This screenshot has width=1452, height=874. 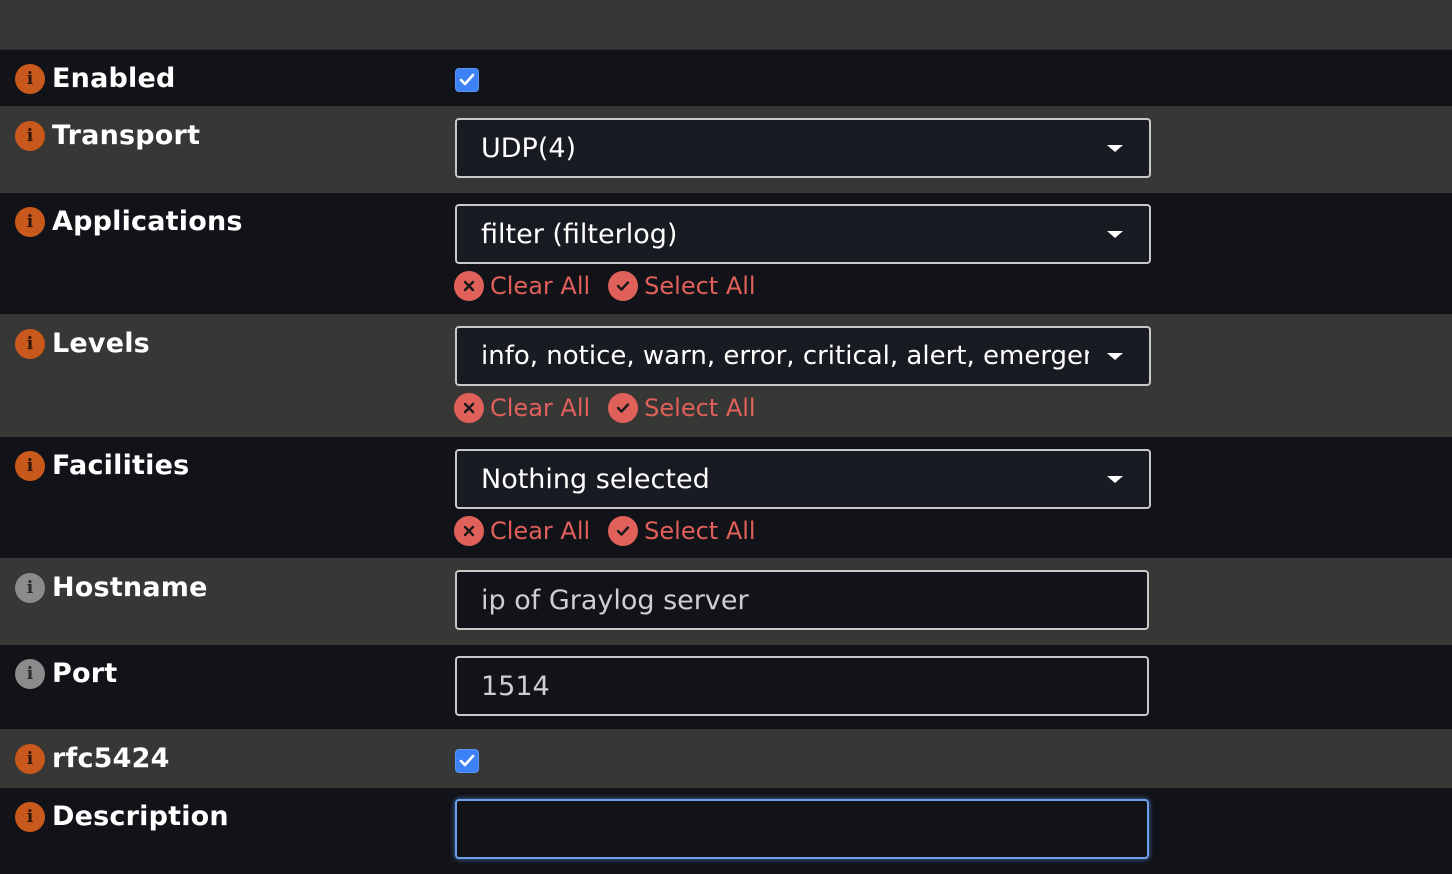 I want to click on label-text: Transport, so click(x=126, y=135).